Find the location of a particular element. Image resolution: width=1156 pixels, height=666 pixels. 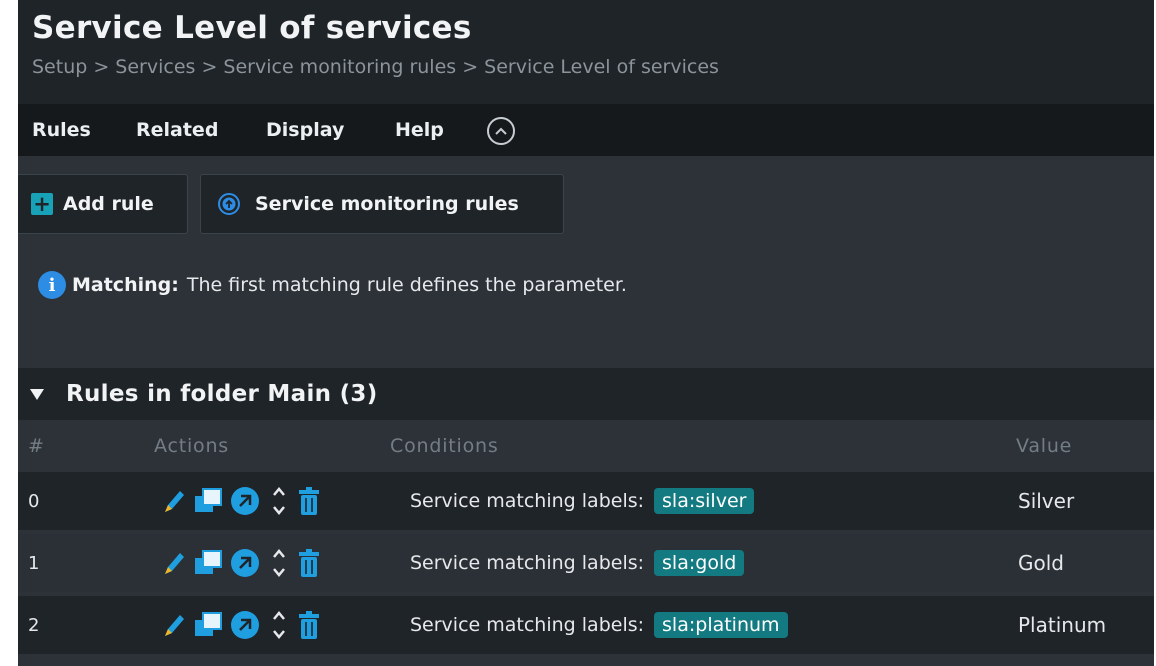

folder-title: Rules in folder Main (3) is located at coordinates (222, 394).